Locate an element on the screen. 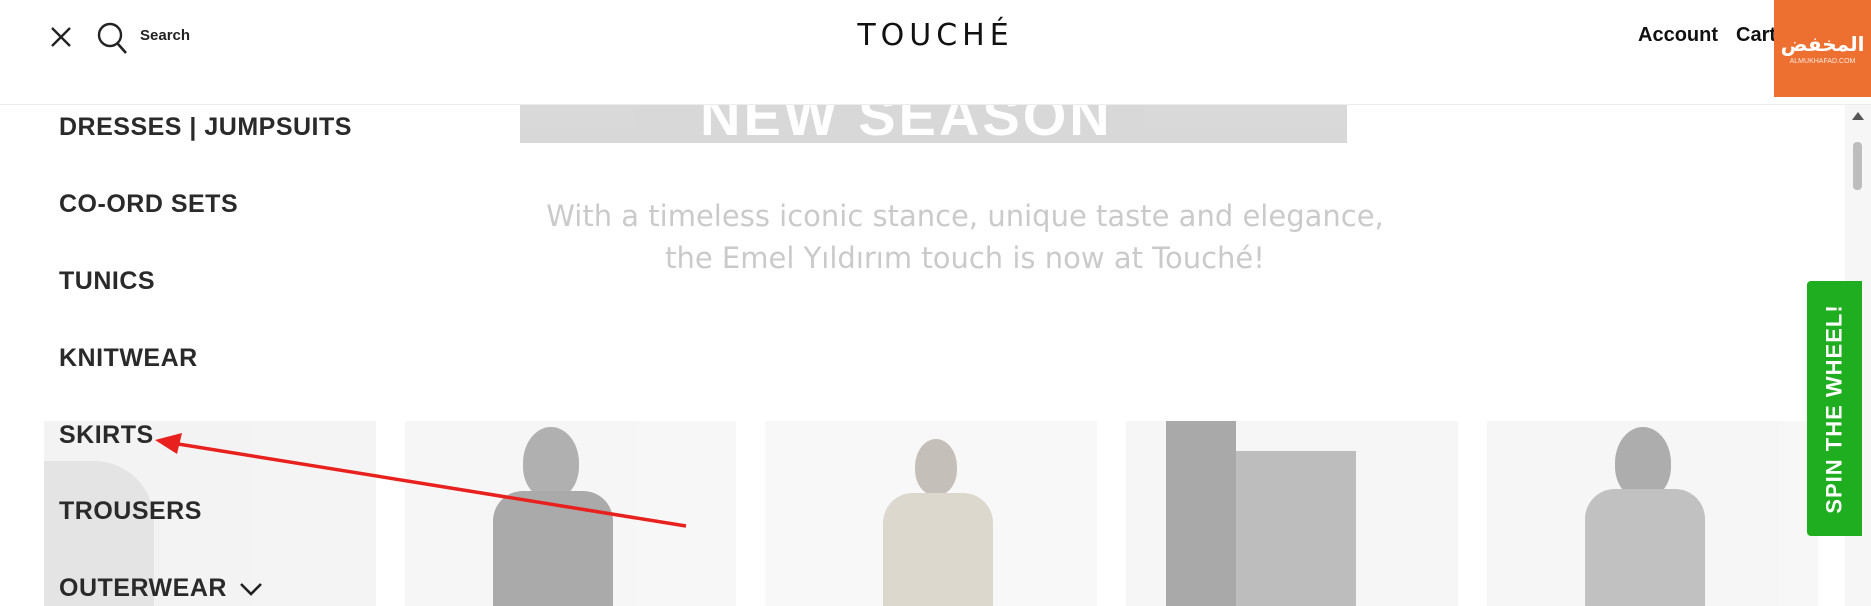 This screenshot has width=1871, height=606. menu-item-tunics: TUNICS is located at coordinates (107, 281).